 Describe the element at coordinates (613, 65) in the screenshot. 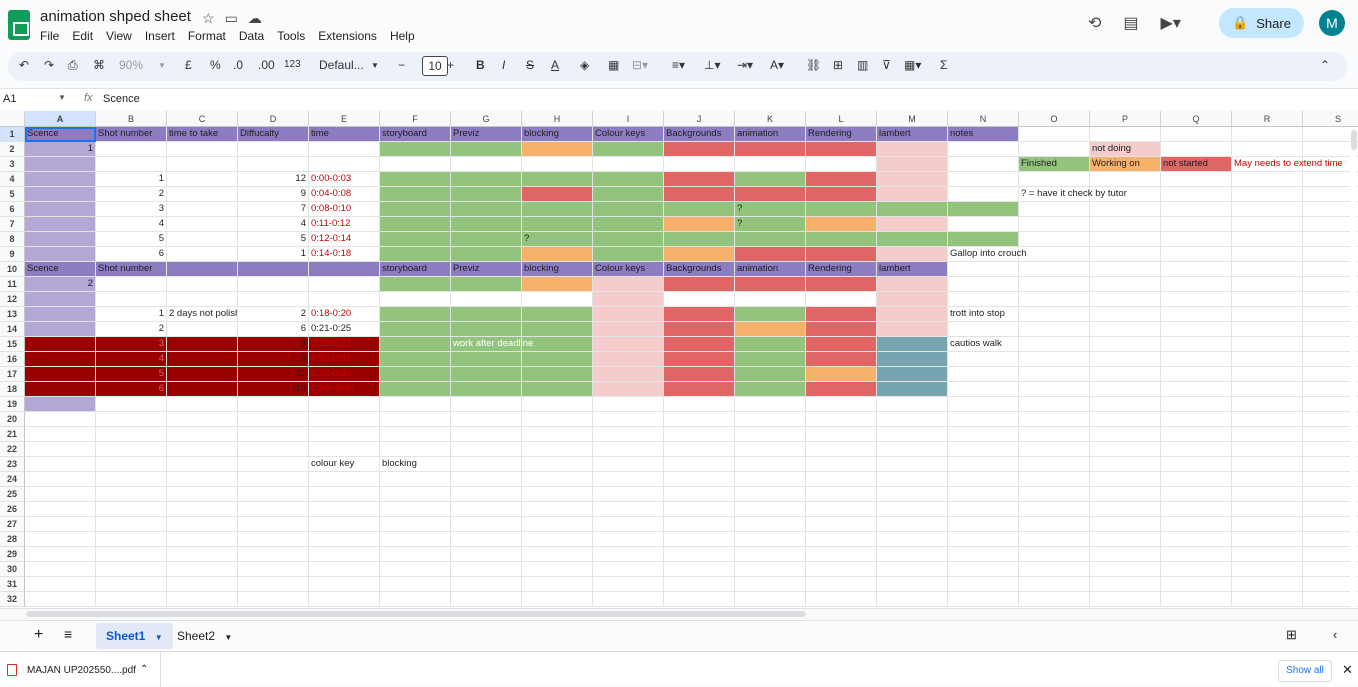

I see `borders-icon: ▦` at that location.